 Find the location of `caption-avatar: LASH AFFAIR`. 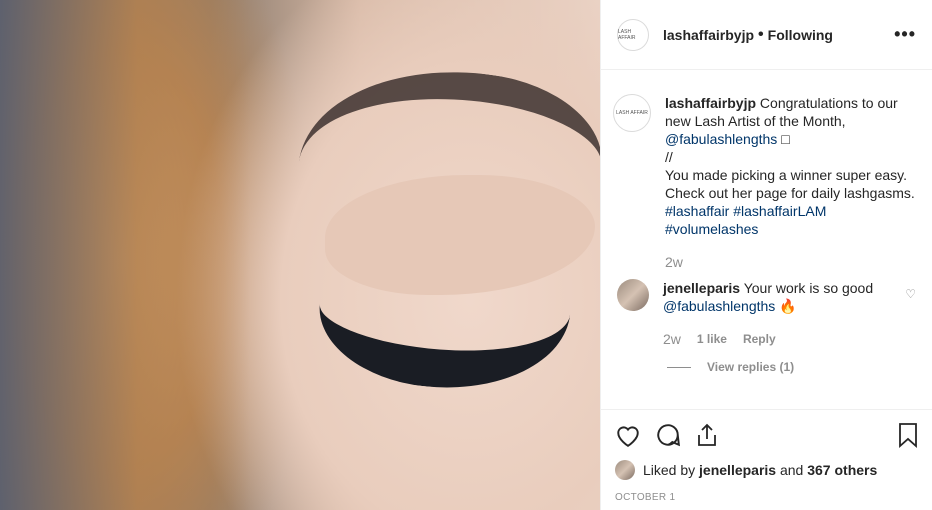

caption-avatar: LASH AFFAIR is located at coordinates (632, 113).